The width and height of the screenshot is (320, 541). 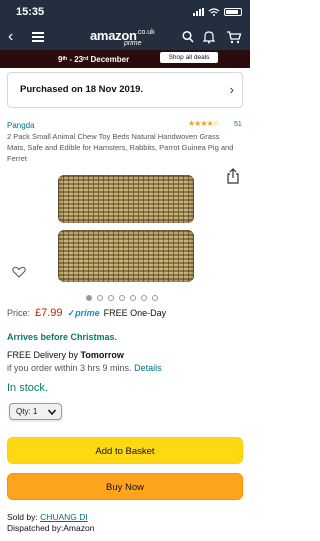 I want to click on image-carousel-dots, so click(x=122, y=298).